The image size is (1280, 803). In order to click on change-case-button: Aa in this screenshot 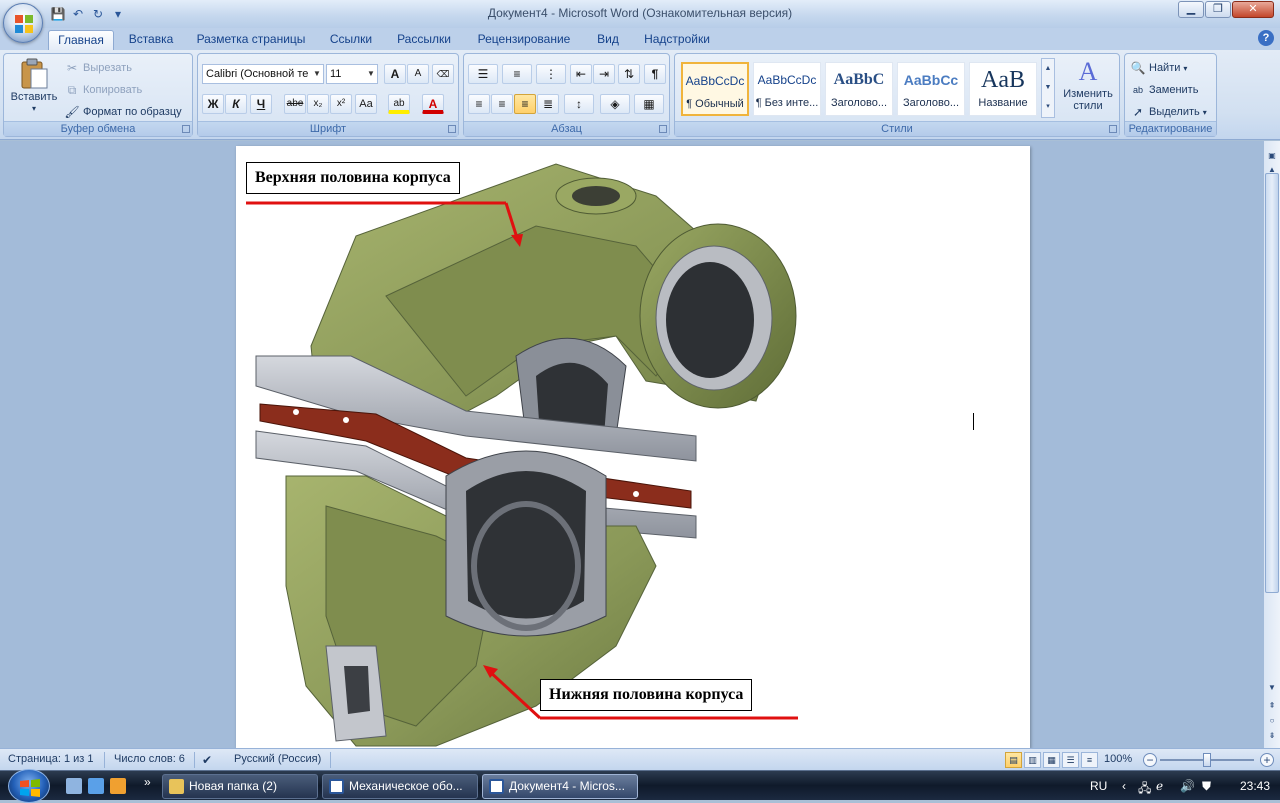, I will do `click(366, 104)`.